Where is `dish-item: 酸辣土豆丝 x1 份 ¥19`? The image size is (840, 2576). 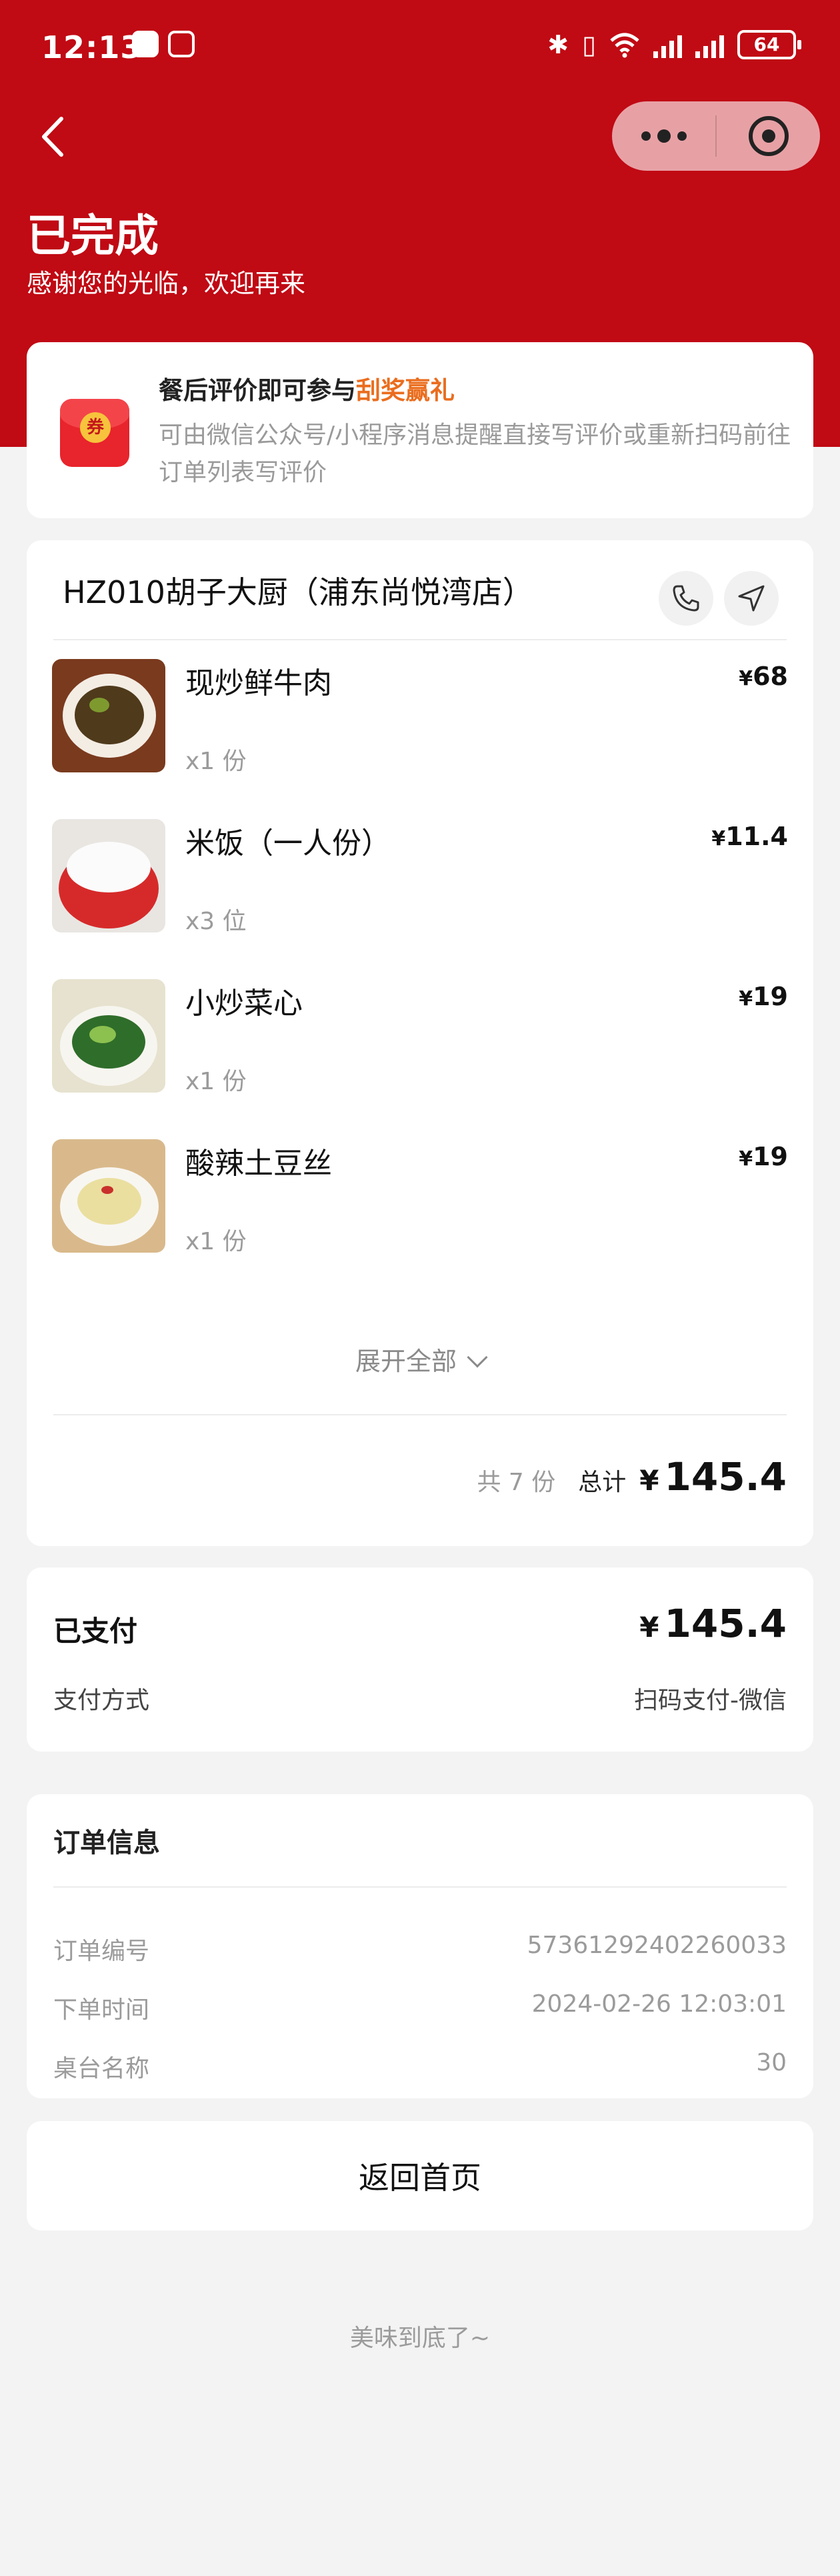 dish-item: 酸辣土豆丝 x1 份 ¥19 is located at coordinates (420, 1199).